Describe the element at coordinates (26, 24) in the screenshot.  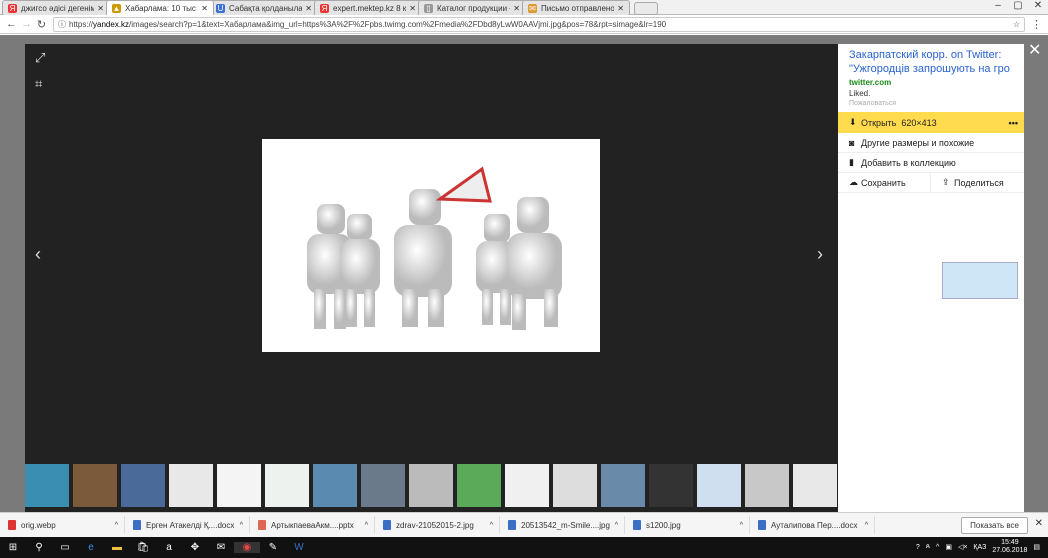
I see `forward-icon: →` at that location.